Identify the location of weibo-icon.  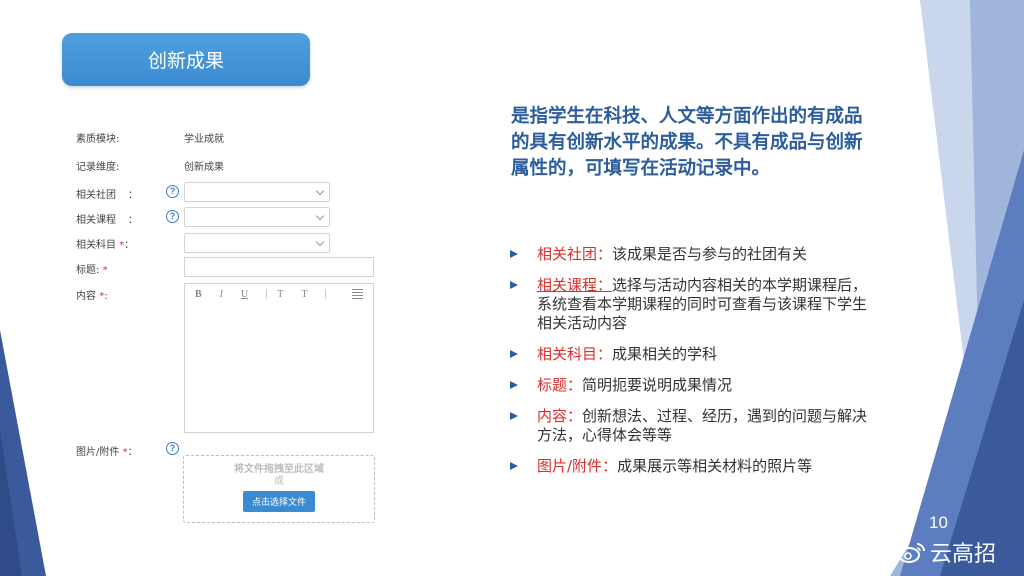
(912, 552).